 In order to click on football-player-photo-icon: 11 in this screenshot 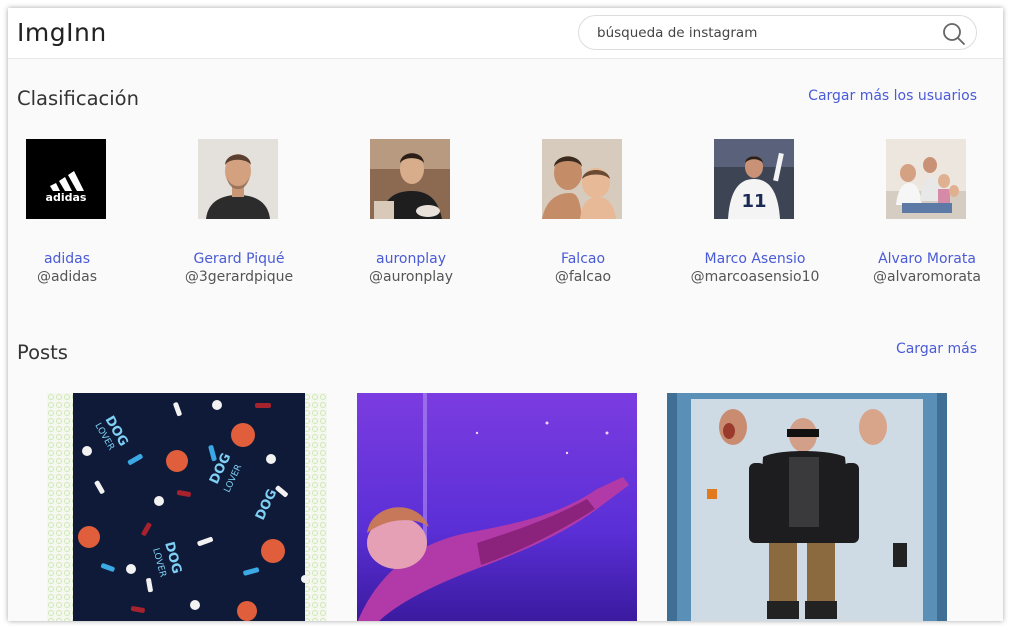, I will do `click(754, 179)`.